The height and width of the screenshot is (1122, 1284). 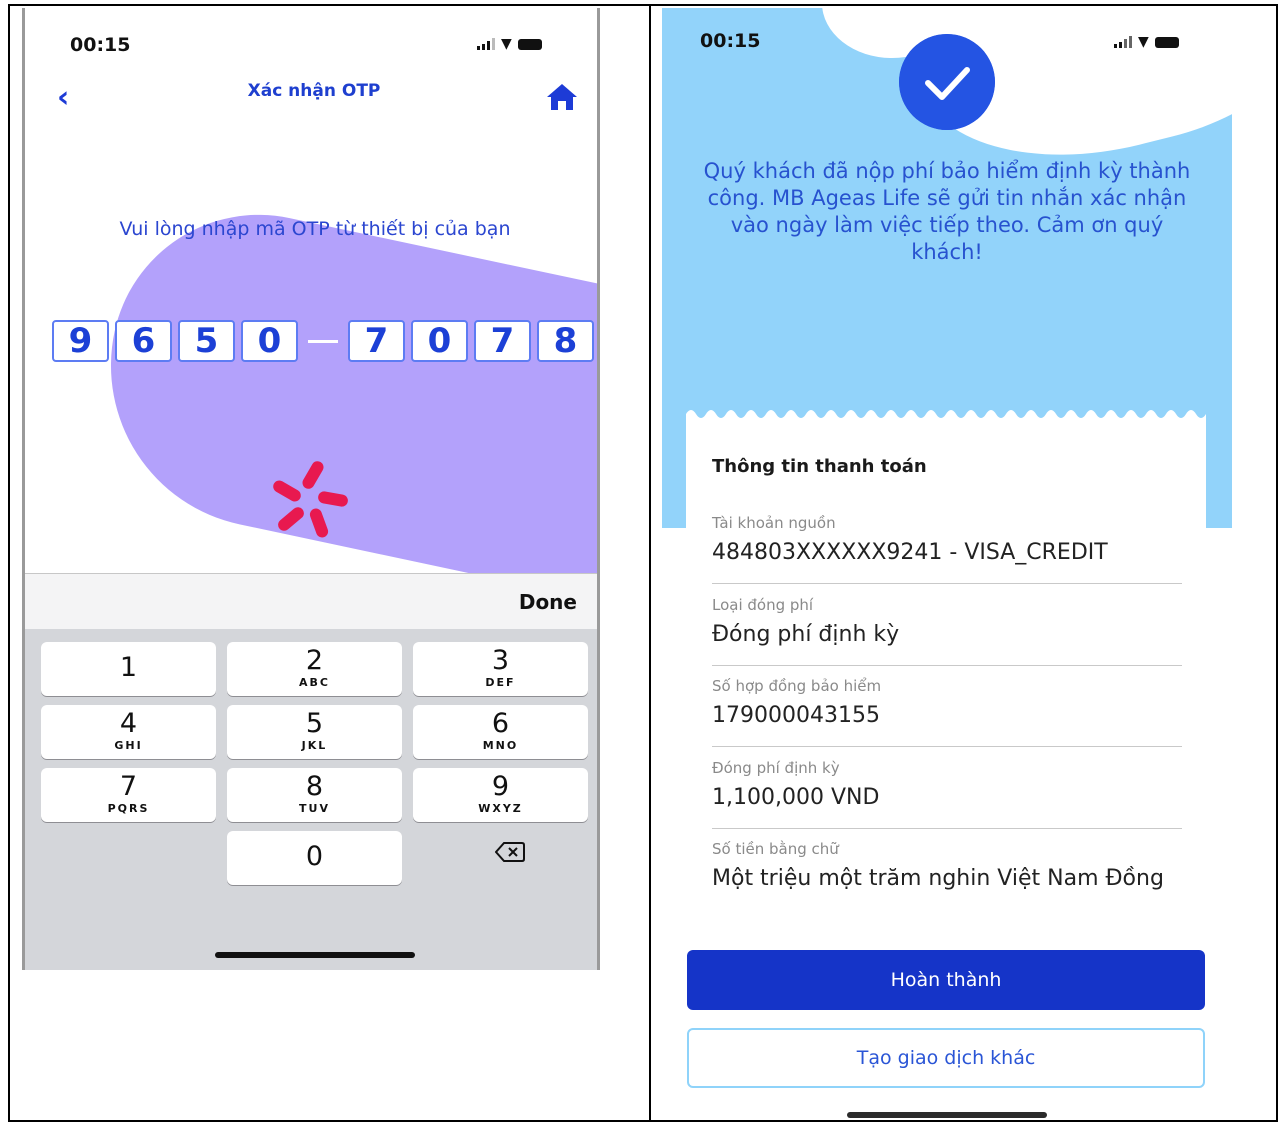 What do you see at coordinates (797, 686) in the screenshot?
I see `field-label: Số hợp đồng bảo hiểm` at bounding box center [797, 686].